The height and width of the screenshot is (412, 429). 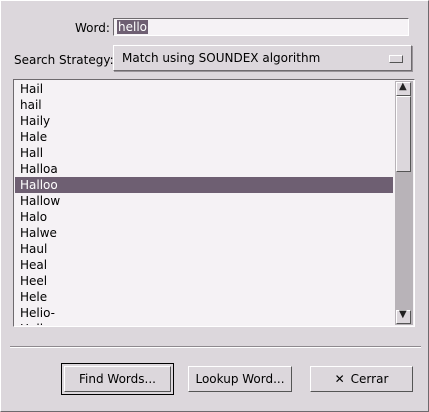 I want to click on word-label: Word:, so click(x=92, y=28).